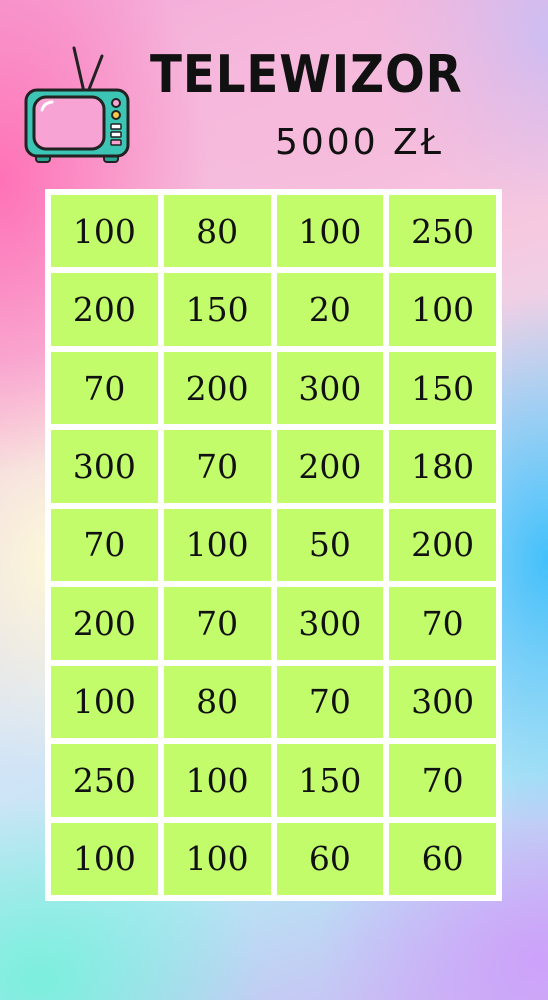 Image resolution: width=548 pixels, height=1000 pixels. I want to click on tv-icon, so click(77, 106).